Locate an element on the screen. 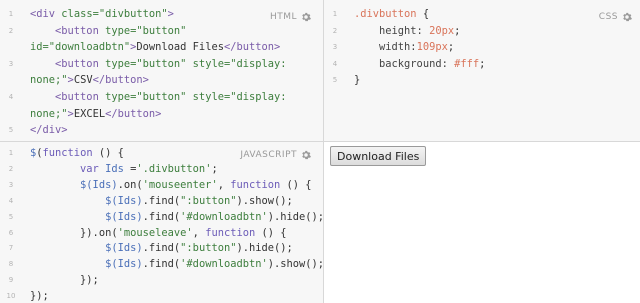 This screenshot has height=303, width=640. code-line: 1 .divbutton { is located at coordinates (482, 14).